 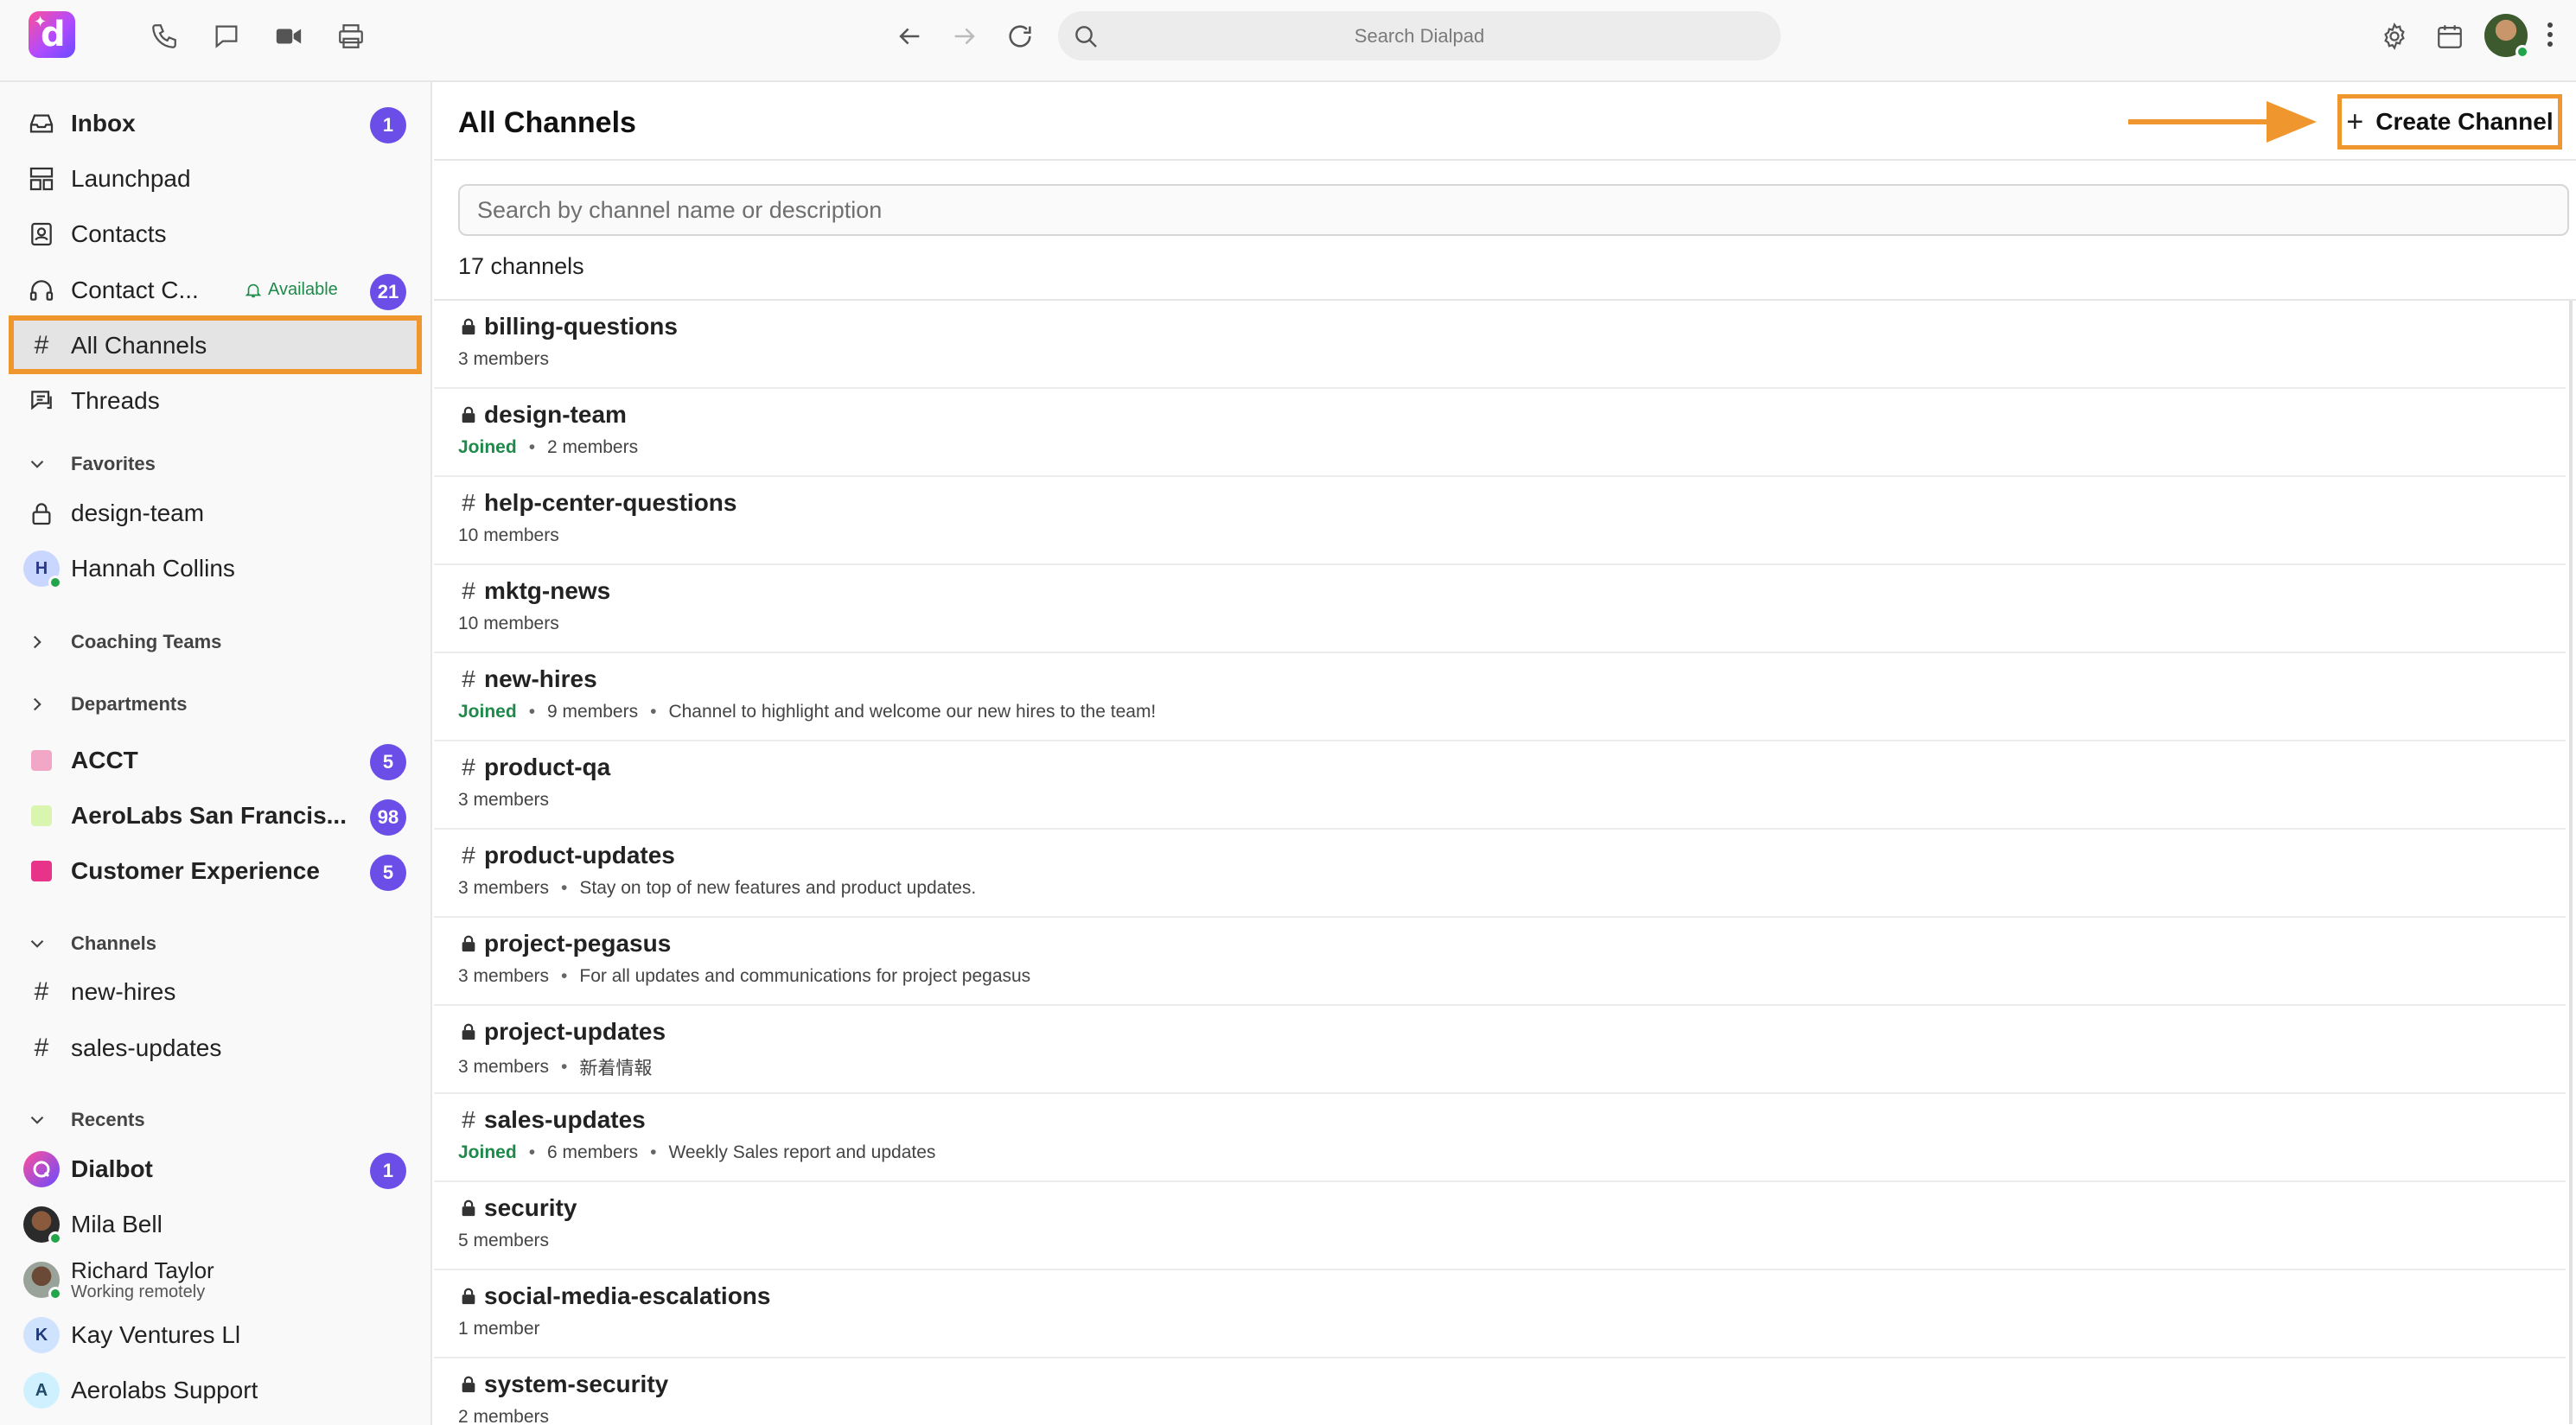 I want to click on chevron-right-icon, so click(x=37, y=704).